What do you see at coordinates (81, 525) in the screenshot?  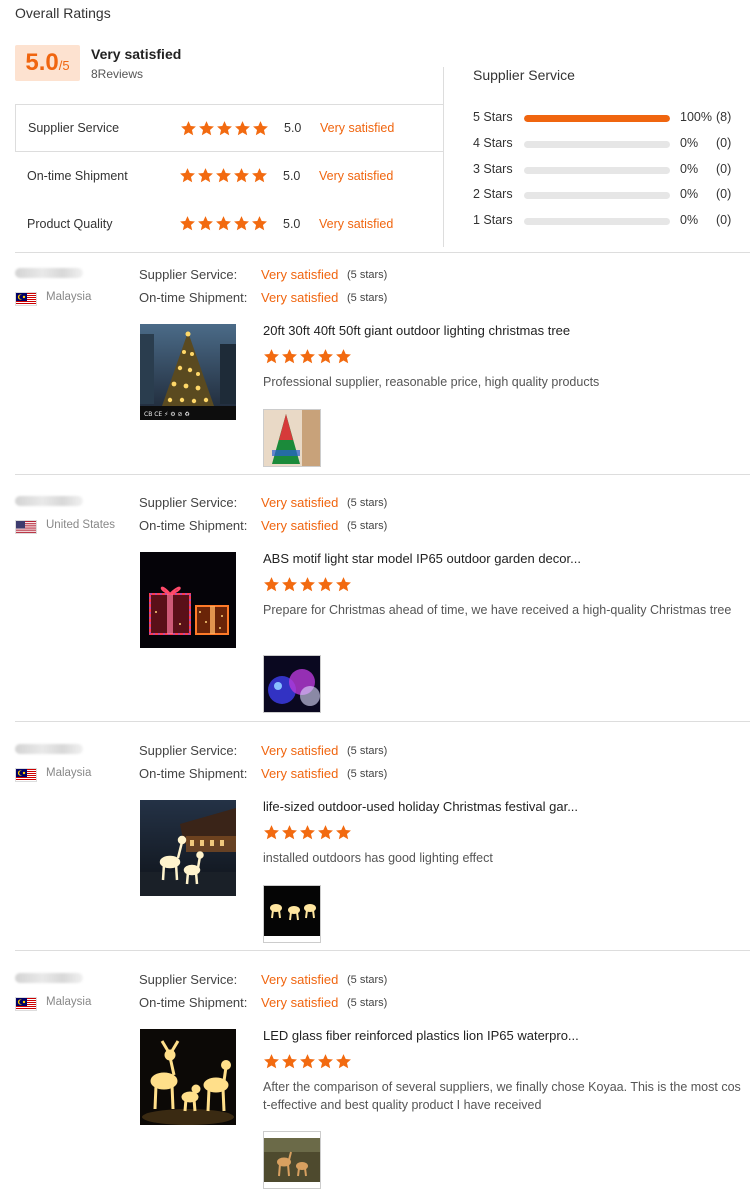 I see `reviewer-country: United States` at bounding box center [81, 525].